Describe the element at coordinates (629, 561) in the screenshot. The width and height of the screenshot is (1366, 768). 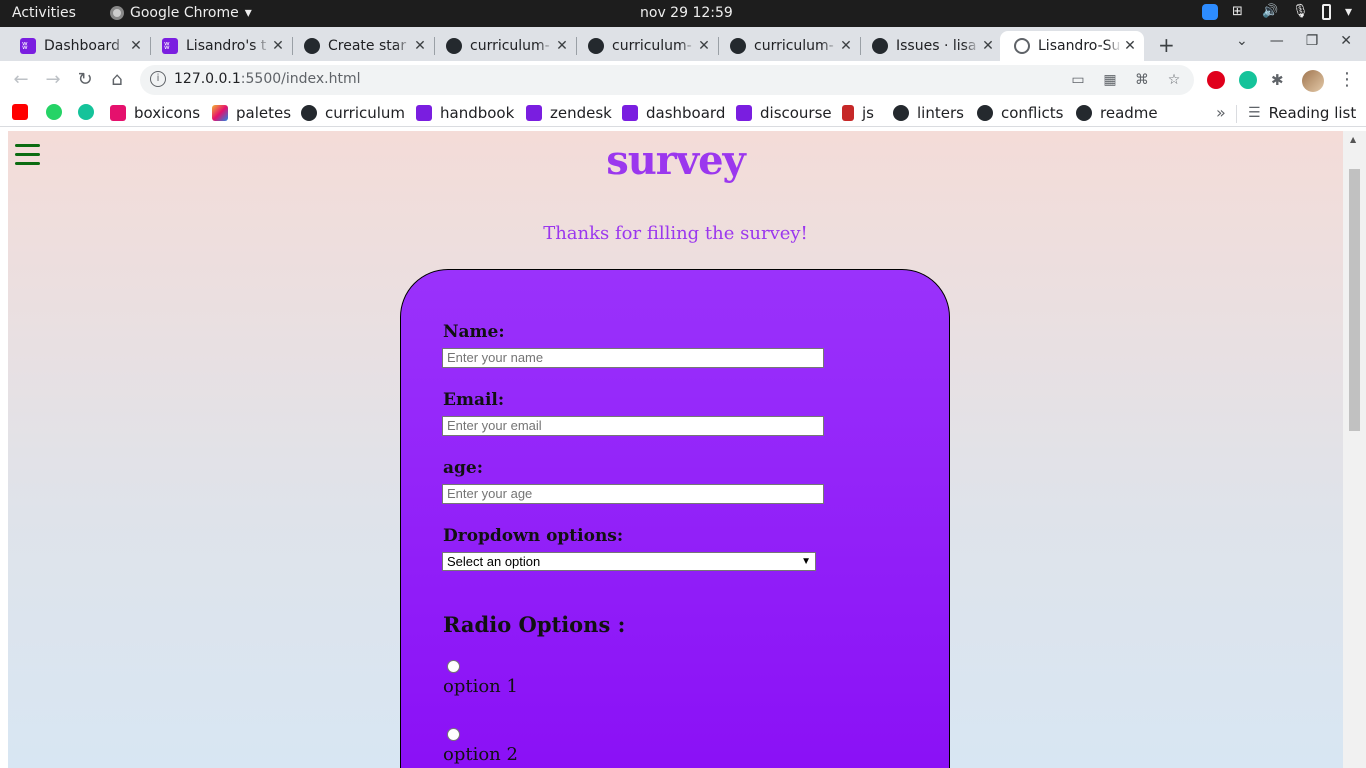
I see `dropdown-select: Select an option ▼` at that location.